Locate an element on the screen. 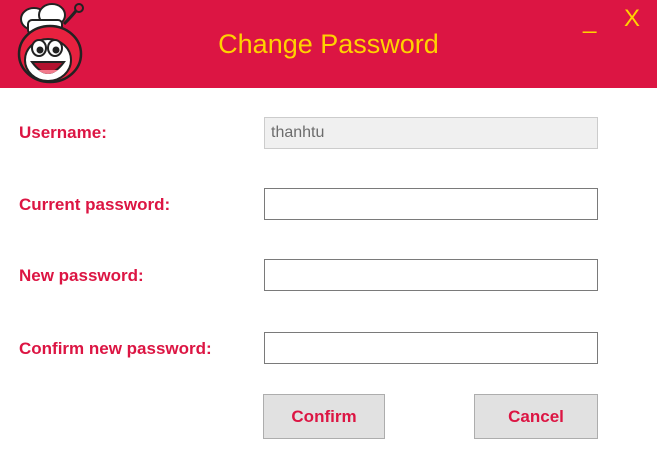 This screenshot has height=471, width=657. new-password-label: New password: is located at coordinates (81, 275).